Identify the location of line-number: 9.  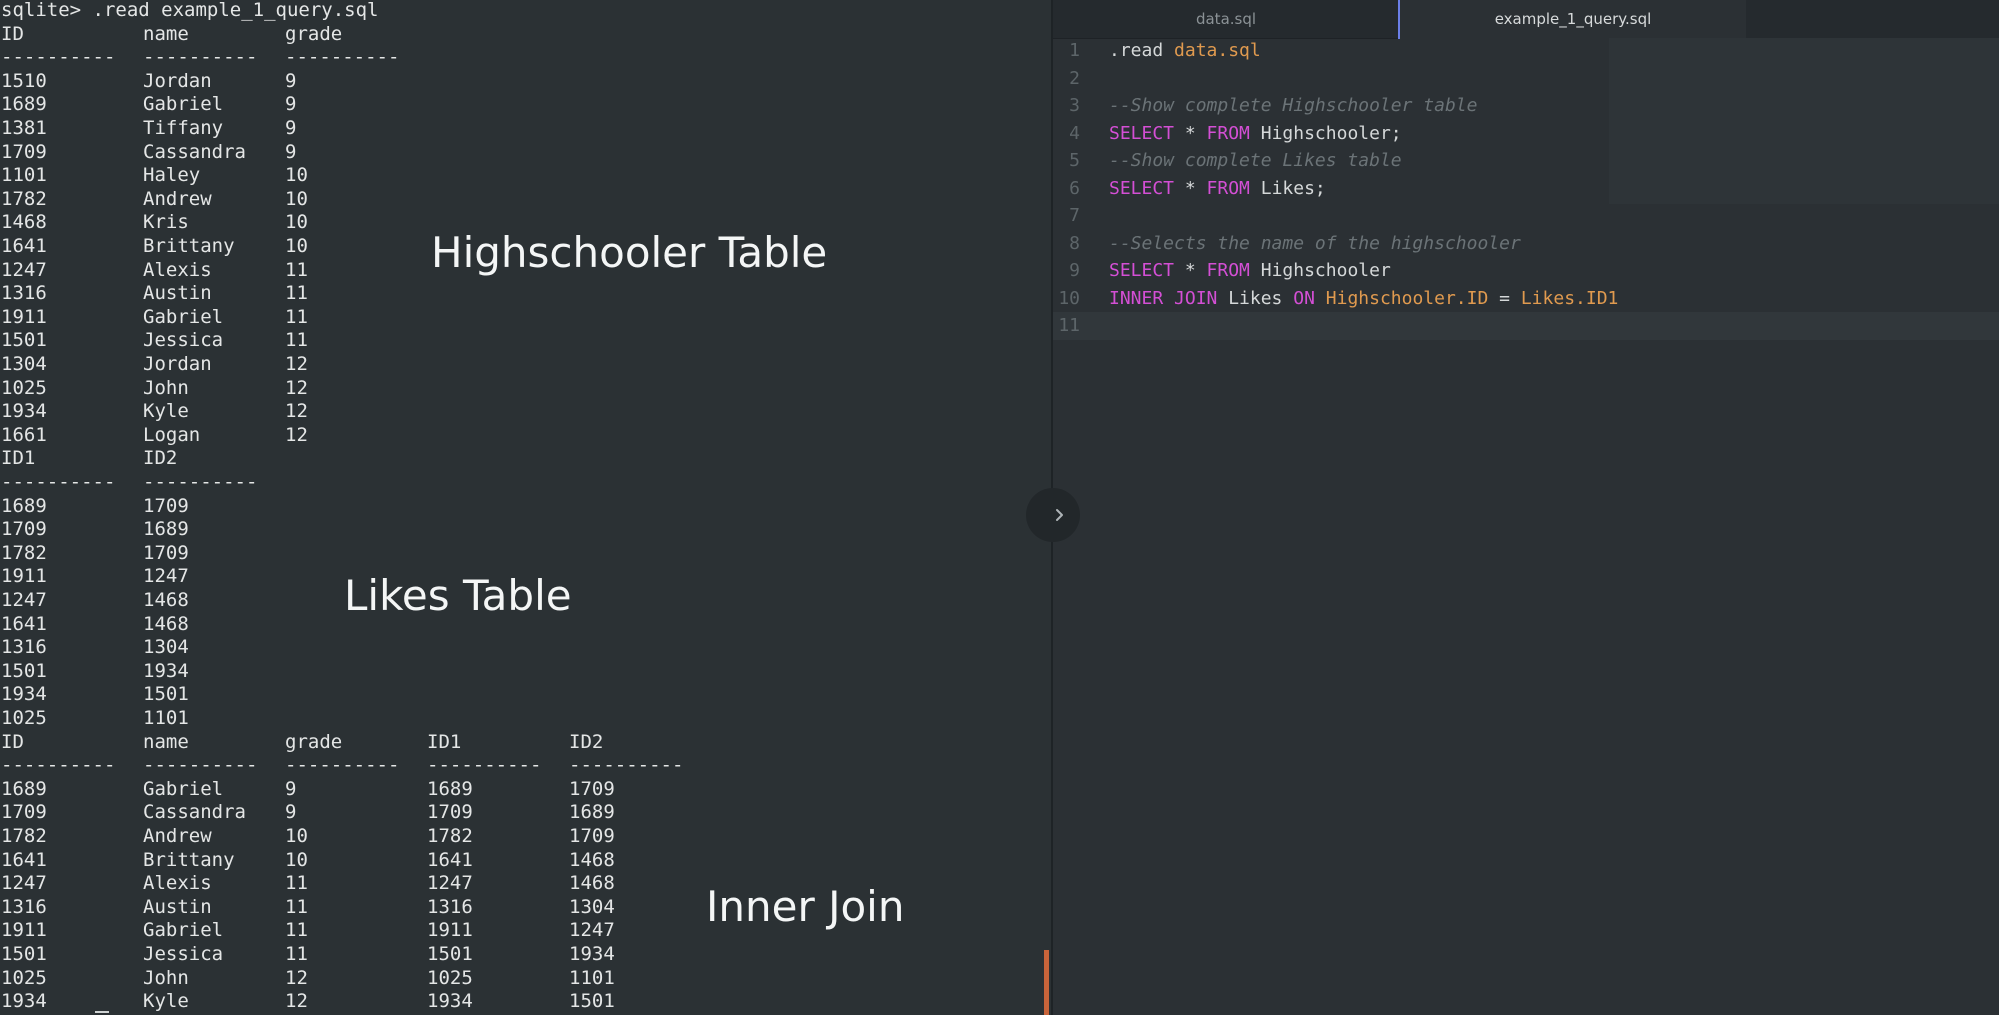
(1074, 270).